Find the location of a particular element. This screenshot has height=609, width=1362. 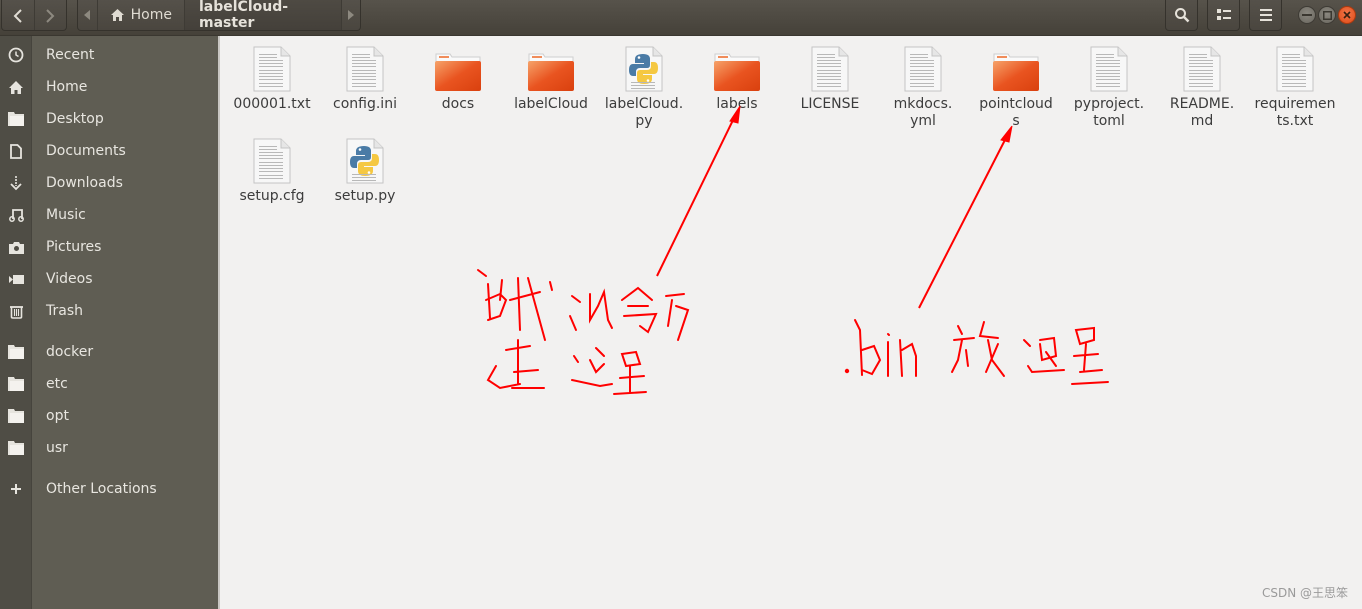

maximize-icon is located at coordinates (1327, 15).